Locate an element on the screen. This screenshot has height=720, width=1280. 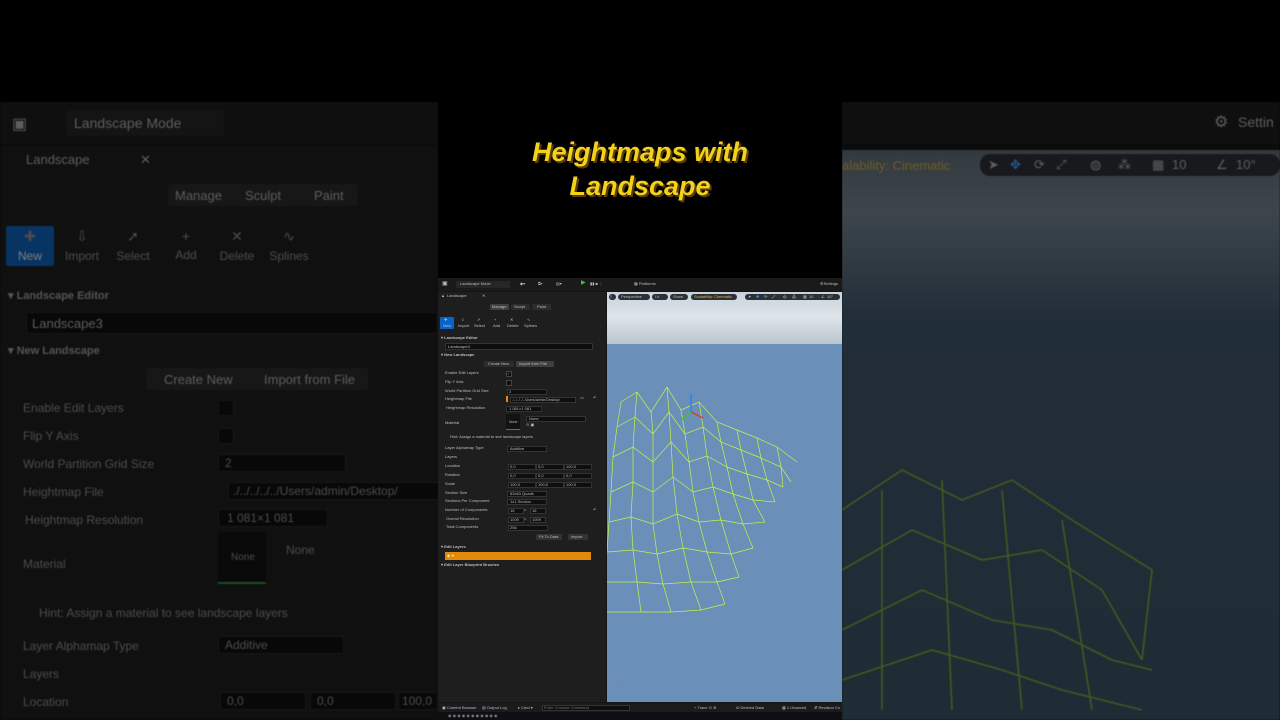
num-components-x-field: 16 is located at coordinates (516, 511).